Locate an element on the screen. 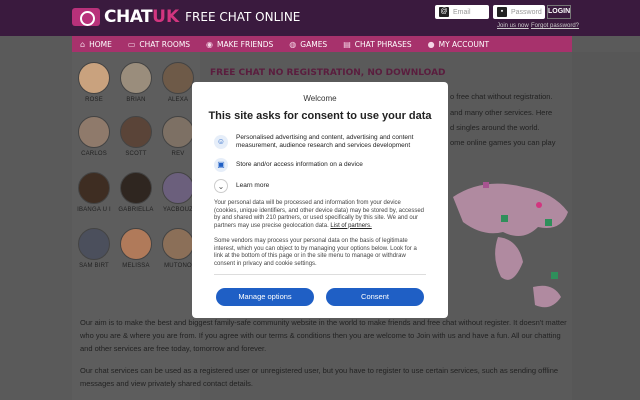 This screenshot has width=640, height=400. world-map-image is located at coordinates (510, 245).